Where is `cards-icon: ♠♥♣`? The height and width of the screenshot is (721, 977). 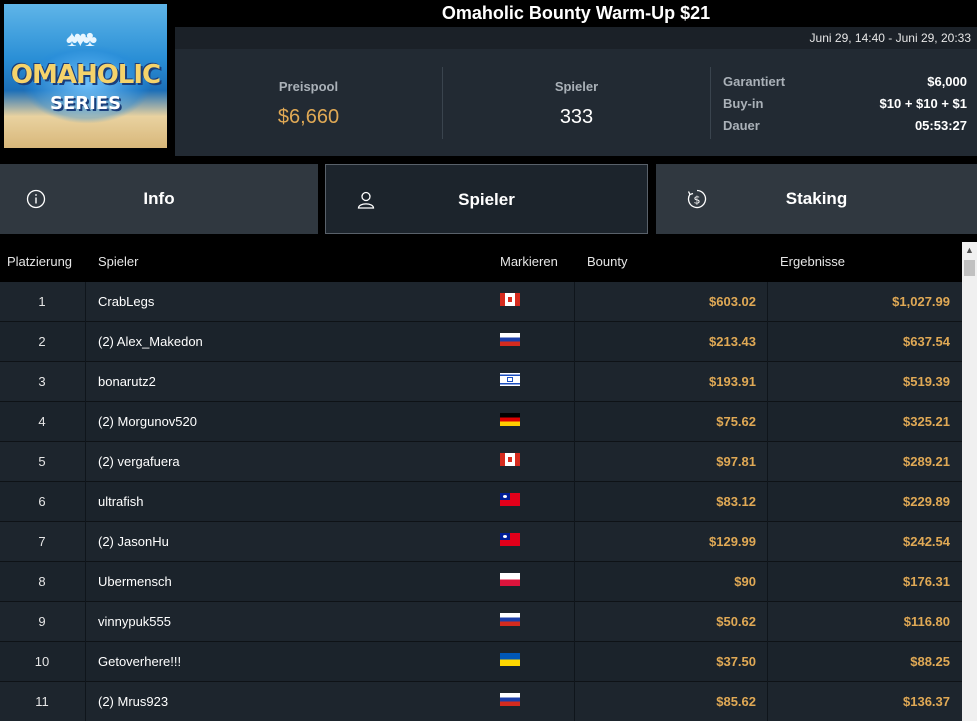
cards-icon: ♠♥♣ is located at coordinates (81, 38).